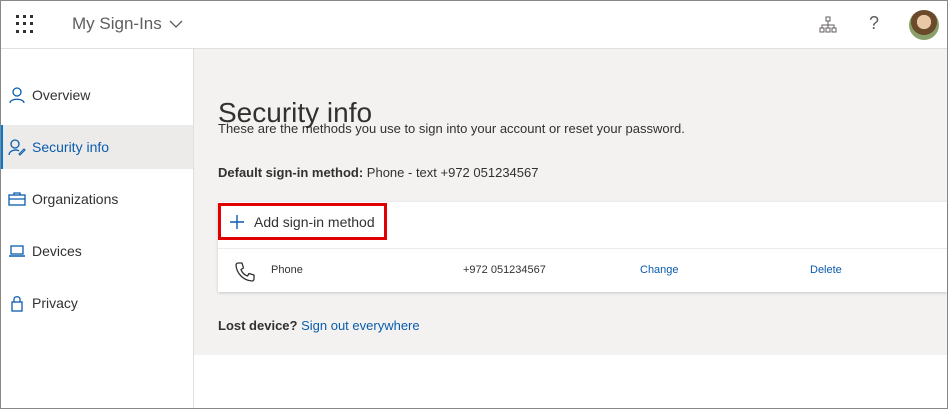 The height and width of the screenshot is (409, 948). What do you see at coordinates (504, 270) in the screenshot?
I see `method-value: +972 051234567` at bounding box center [504, 270].